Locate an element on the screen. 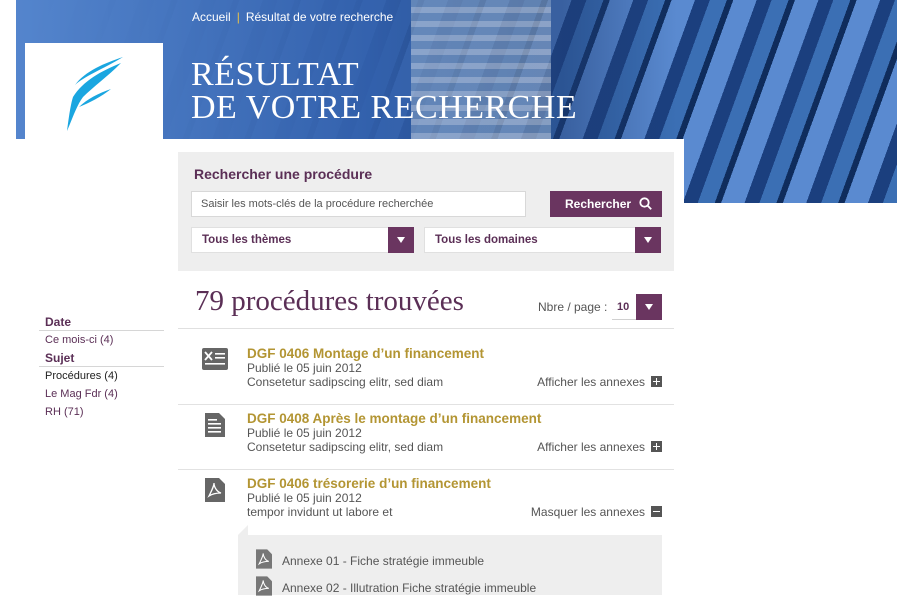 This screenshot has width=907, height=596. site-logo is located at coordinates (94, 91).